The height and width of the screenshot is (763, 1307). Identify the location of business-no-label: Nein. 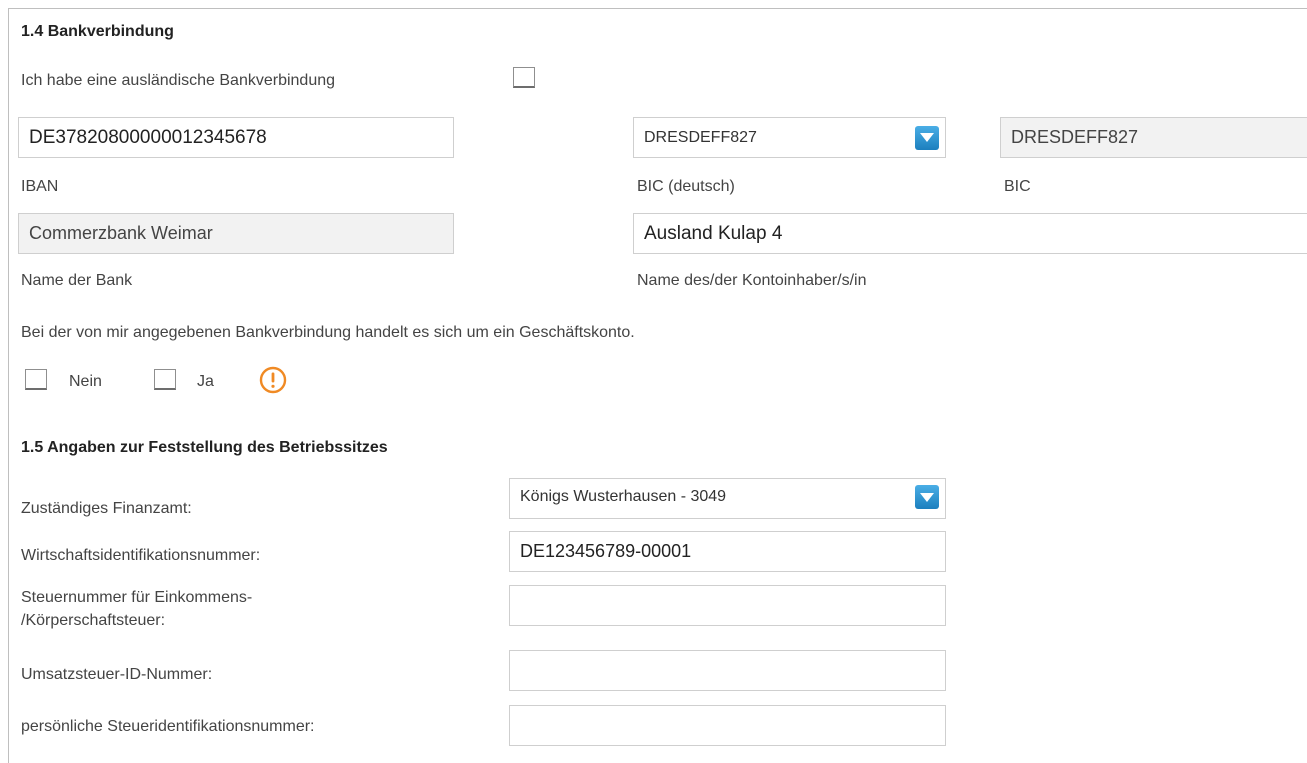
(85, 381).